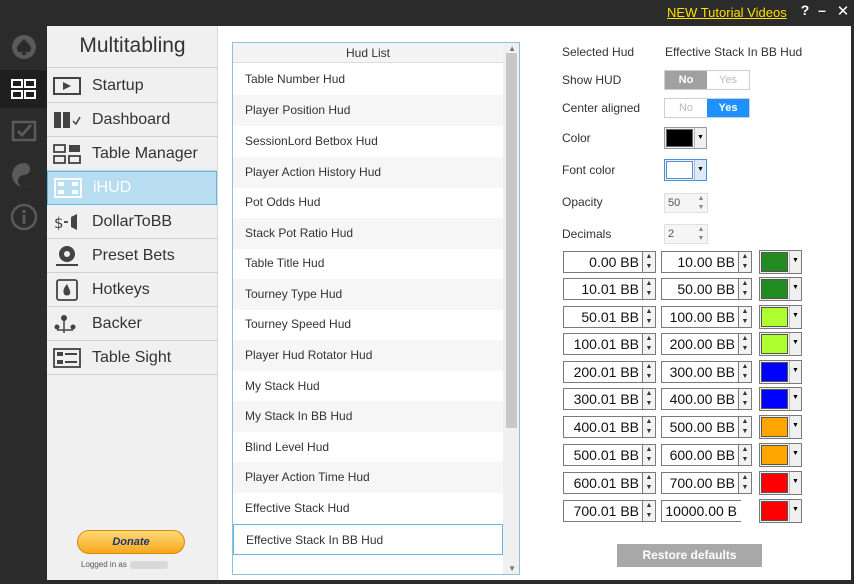  What do you see at coordinates (132, 256) in the screenshot?
I see `nav-item-preset-bets: Preset Bets` at bounding box center [132, 256].